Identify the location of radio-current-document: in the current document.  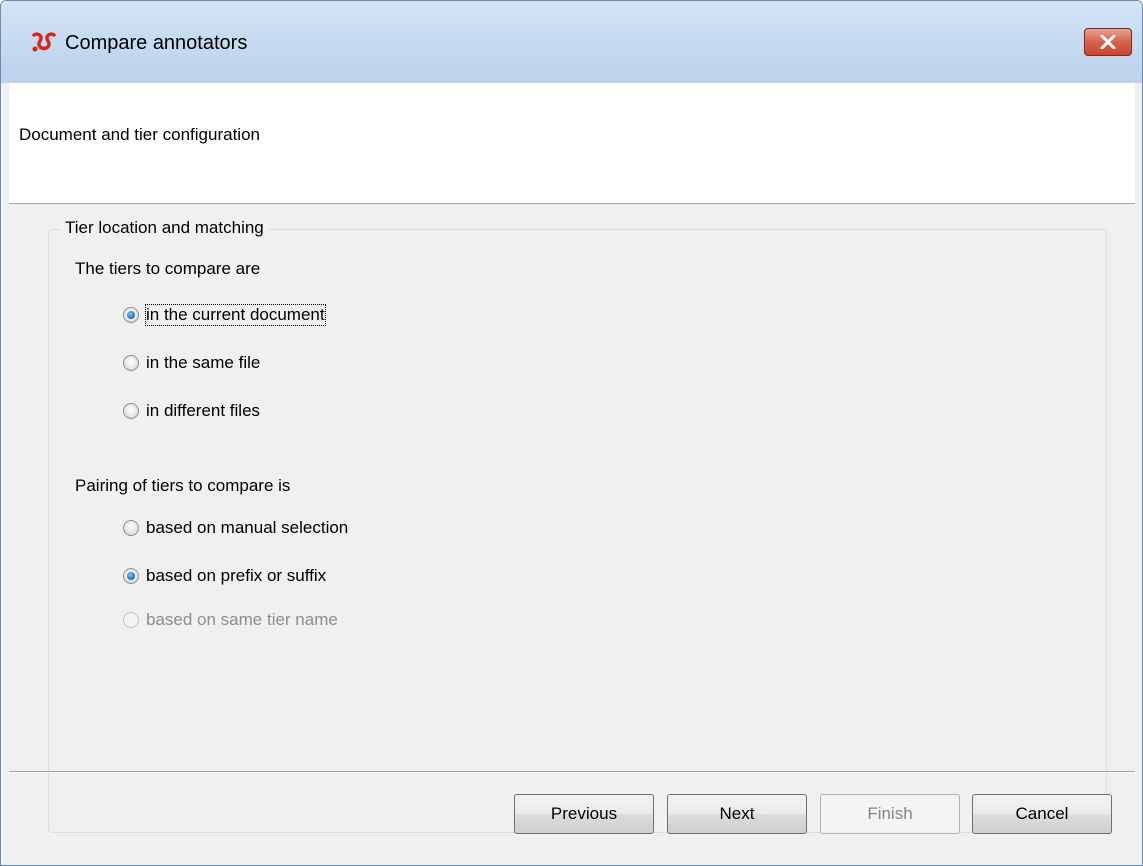
(224, 315).